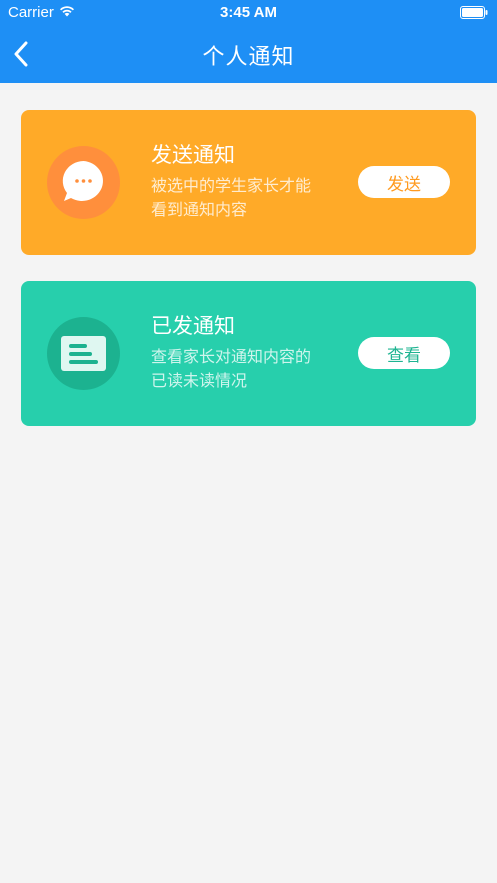  What do you see at coordinates (193, 155) in the screenshot?
I see `card-title: 发送通知` at bounding box center [193, 155].